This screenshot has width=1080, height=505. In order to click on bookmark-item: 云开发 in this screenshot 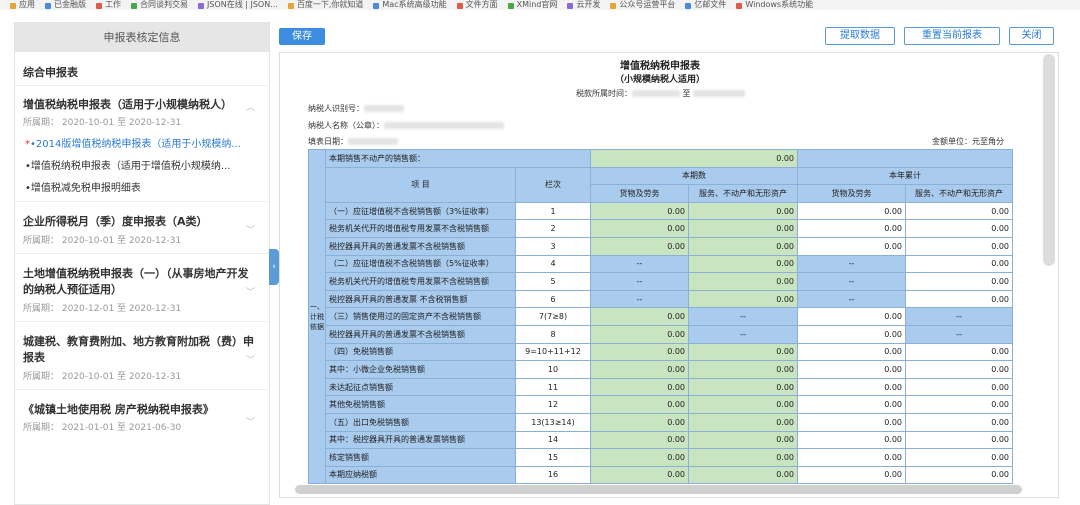, I will do `click(583, 5)`.